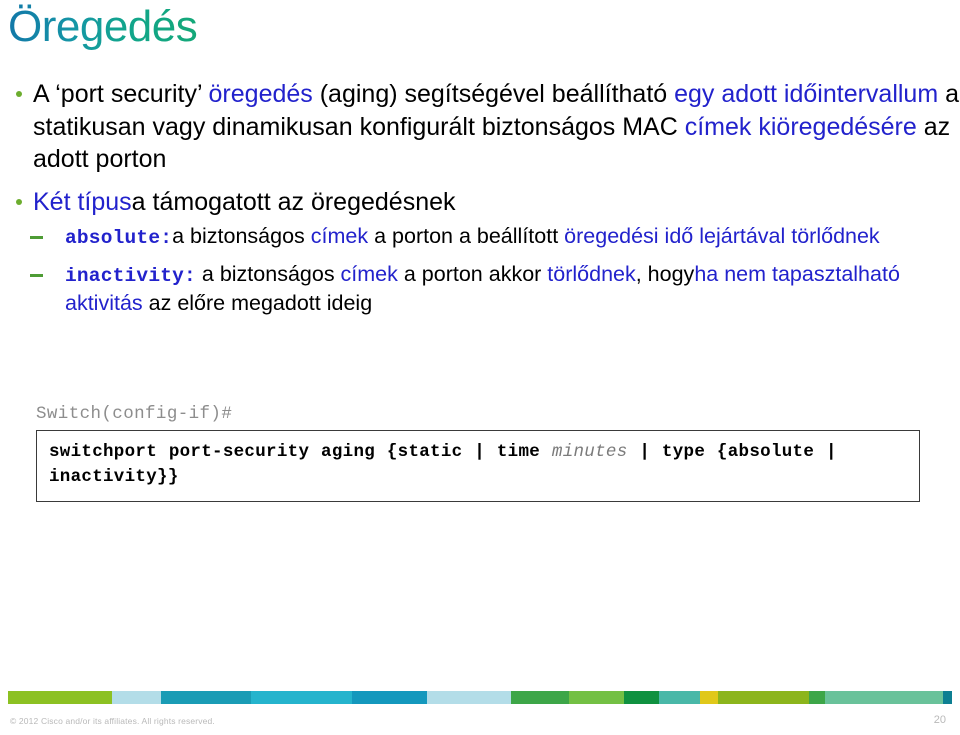 This screenshot has width=960, height=735. Describe the element at coordinates (82, 201) in the screenshot. I see `text-run: Két típus` at that location.